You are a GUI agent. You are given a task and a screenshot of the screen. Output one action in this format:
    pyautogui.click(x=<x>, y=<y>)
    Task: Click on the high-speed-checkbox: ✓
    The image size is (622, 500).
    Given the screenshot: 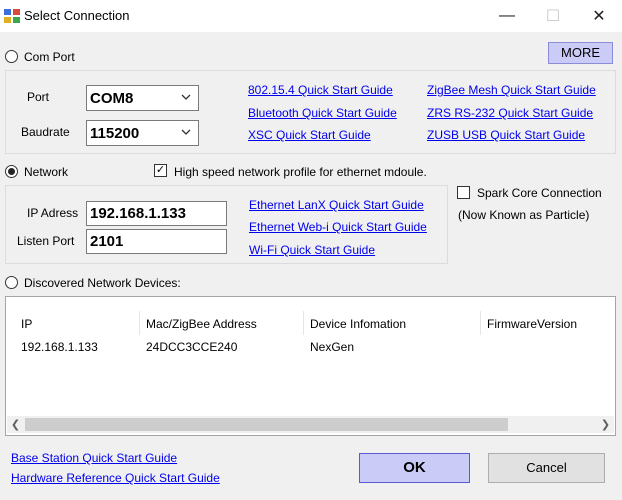 What is the action you would take?
    pyautogui.click(x=160, y=170)
    